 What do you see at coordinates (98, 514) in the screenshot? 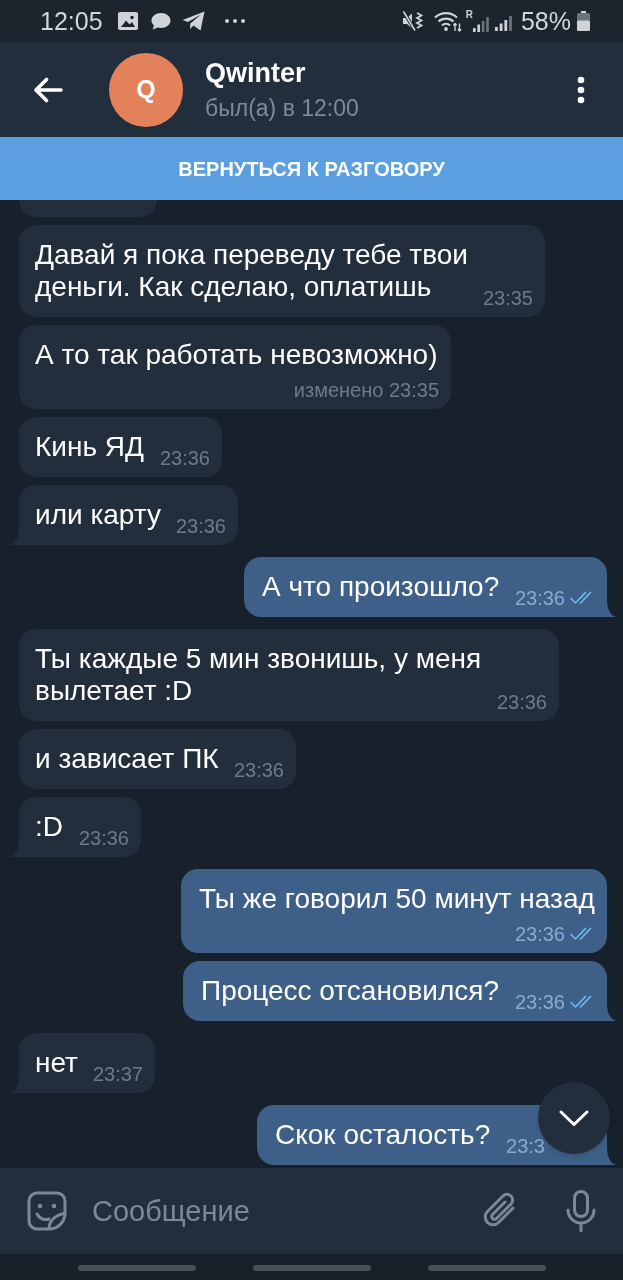
I see `message-text: или карту` at bounding box center [98, 514].